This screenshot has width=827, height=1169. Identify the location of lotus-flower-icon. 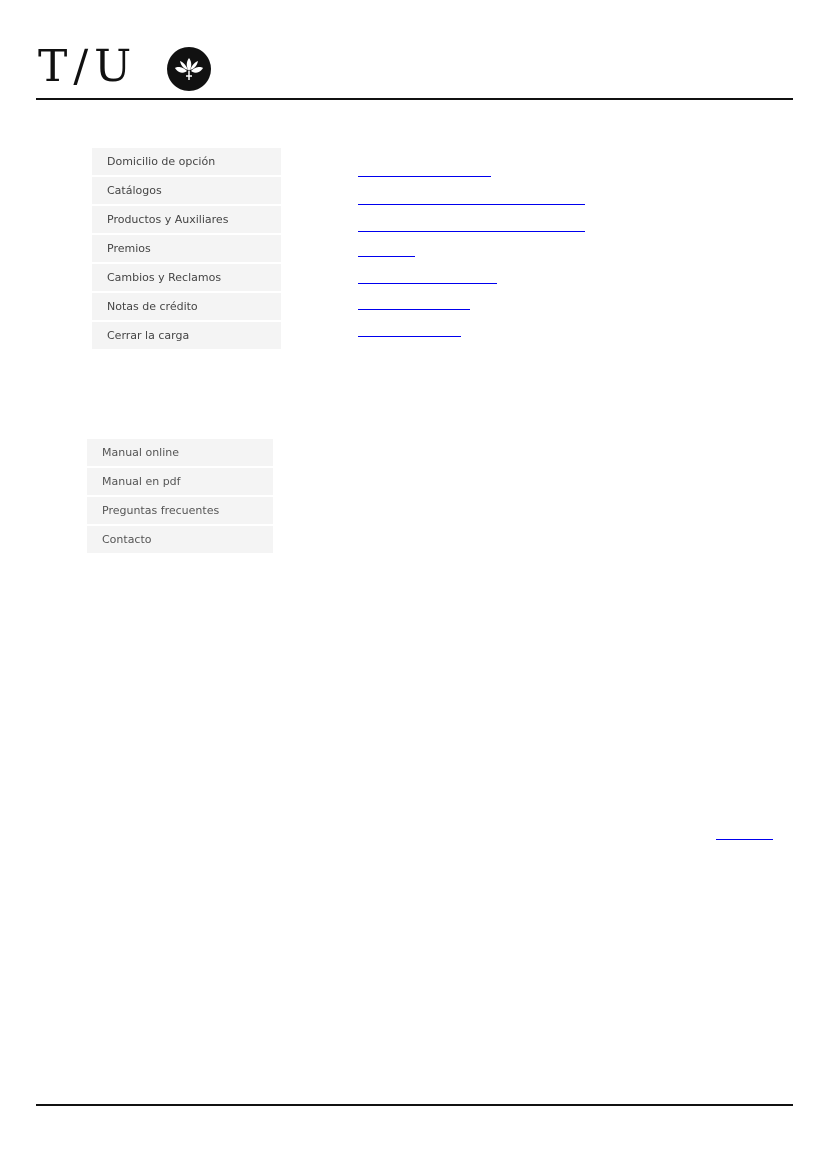
(189, 69).